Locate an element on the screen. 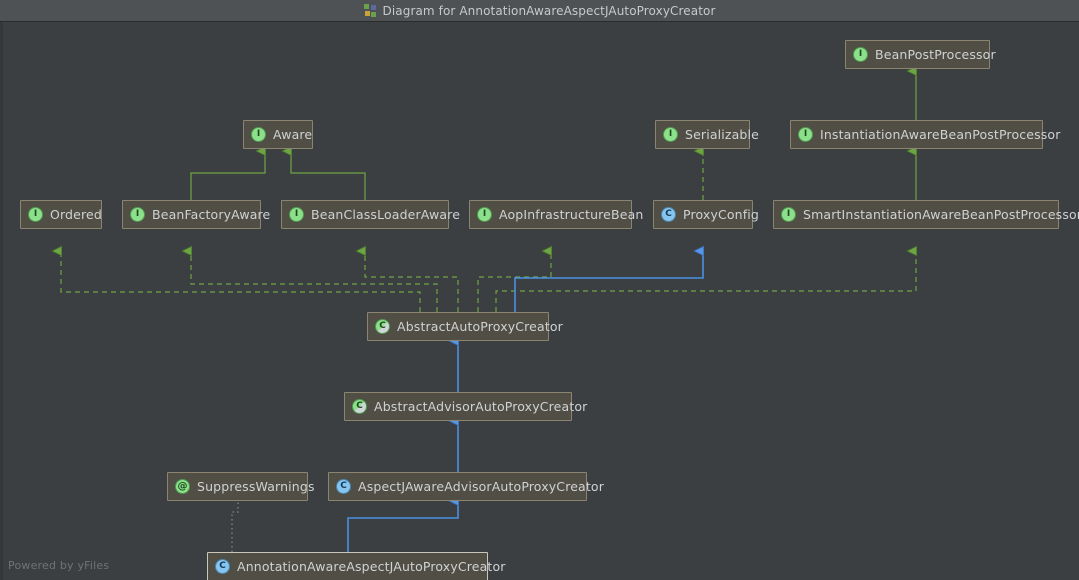 This screenshot has height=580, width=1079. node-label: BeanClassLoaderAware is located at coordinates (386, 214).